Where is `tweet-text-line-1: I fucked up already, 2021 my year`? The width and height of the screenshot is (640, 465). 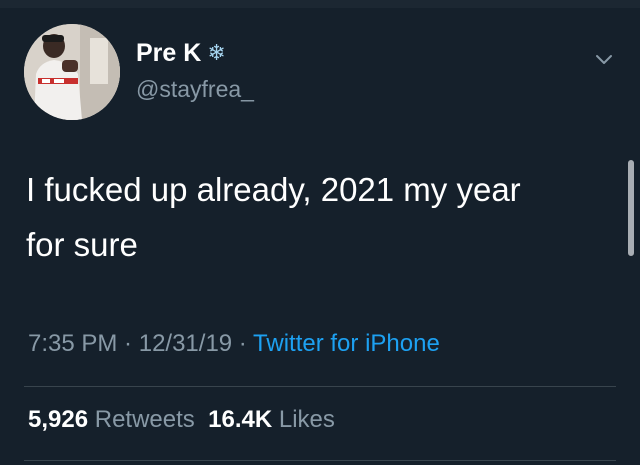
tweet-text-line-1: I fucked up already, 2021 my year is located at coordinates (273, 189).